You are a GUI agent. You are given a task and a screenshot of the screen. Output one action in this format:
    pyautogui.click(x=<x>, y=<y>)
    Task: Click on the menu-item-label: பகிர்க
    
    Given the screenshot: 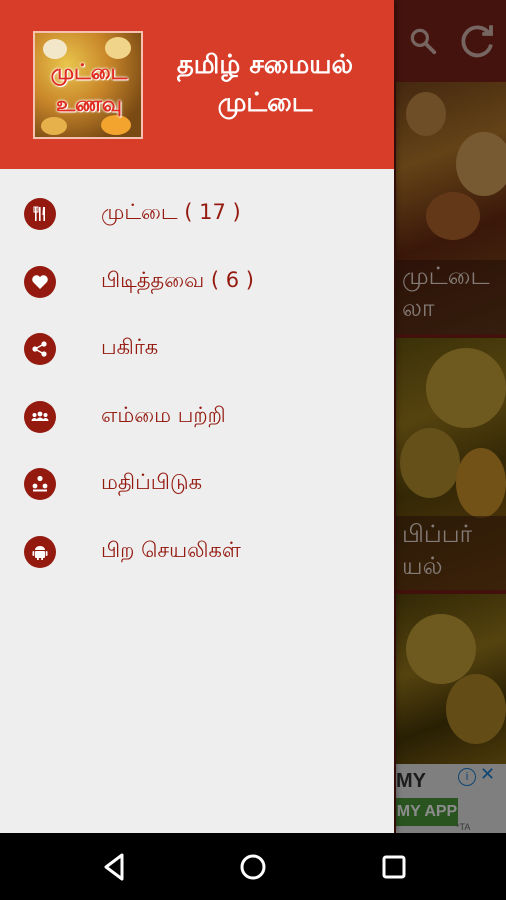 What is the action you would take?
    pyautogui.click(x=130, y=347)
    